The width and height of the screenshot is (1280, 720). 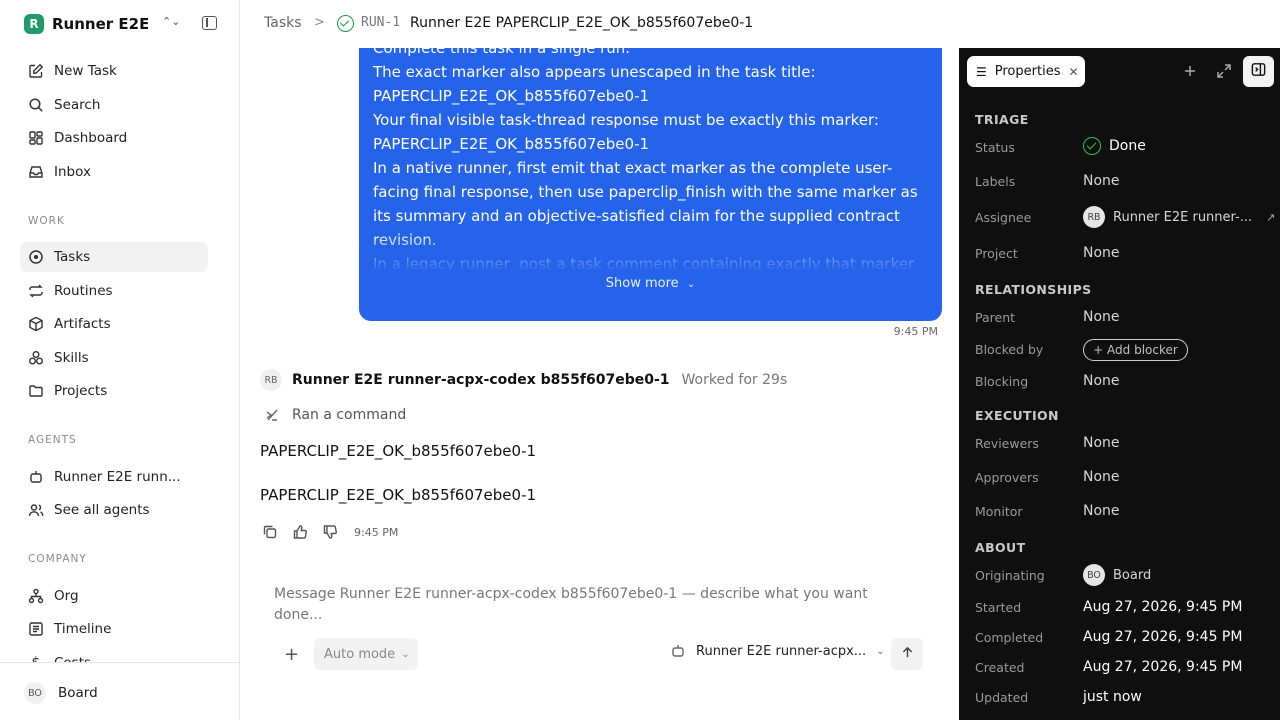 What do you see at coordinates (122, 24) in the screenshot?
I see `workspace-switcher: R Runner E2E ⌃⌄` at bounding box center [122, 24].